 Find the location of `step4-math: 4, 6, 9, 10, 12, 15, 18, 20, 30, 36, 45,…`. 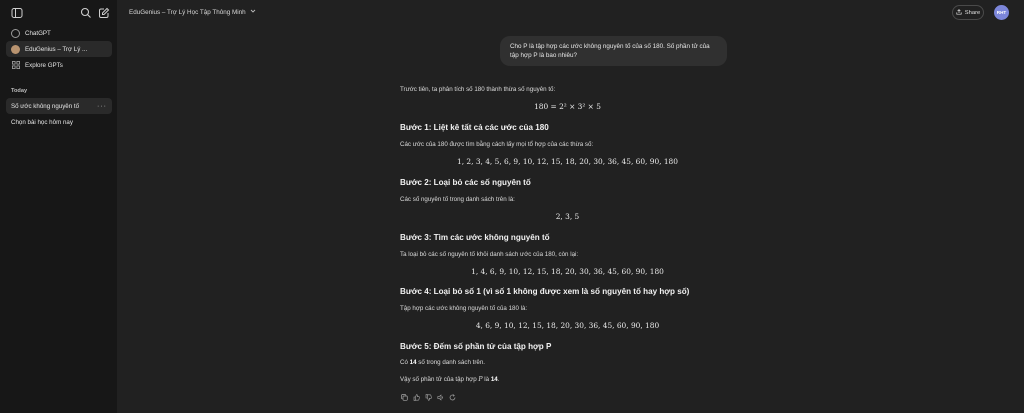

step4-math: 4, 6, 9, 10, 12, 15, 18, 20, 30, 36, 45,… is located at coordinates (567, 325).